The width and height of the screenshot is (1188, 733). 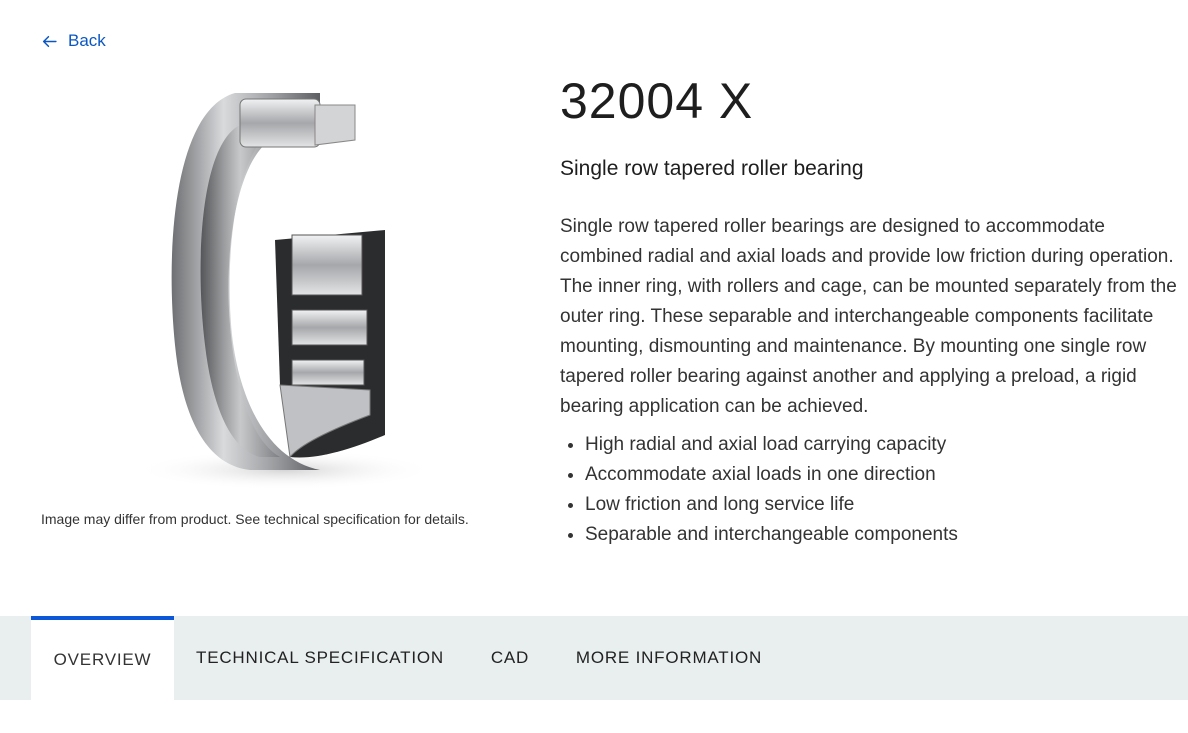 I want to click on feature-item: Low friction and long service life, so click(x=885, y=505).